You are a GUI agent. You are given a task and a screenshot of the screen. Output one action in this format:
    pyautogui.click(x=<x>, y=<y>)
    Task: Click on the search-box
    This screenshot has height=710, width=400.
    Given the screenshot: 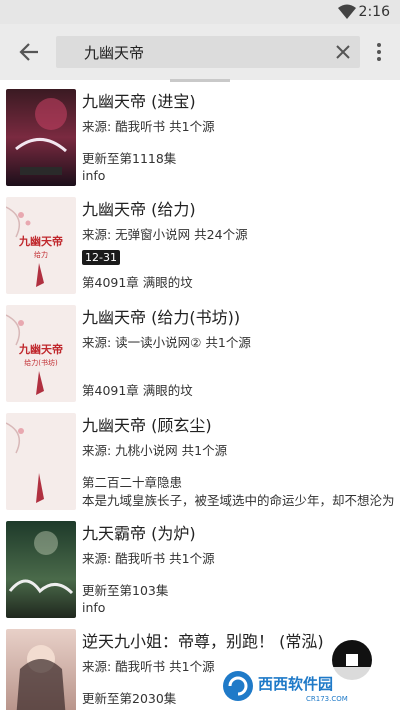 What is the action you would take?
    pyautogui.click(x=208, y=52)
    